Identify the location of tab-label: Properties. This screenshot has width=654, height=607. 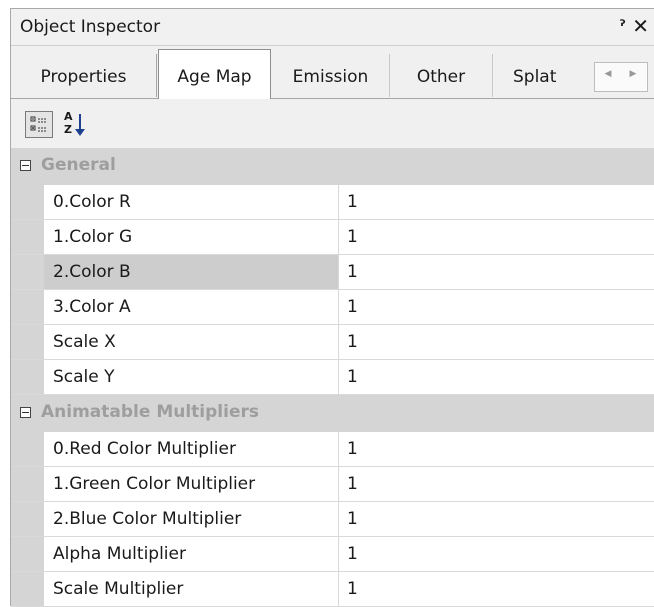
(83, 77).